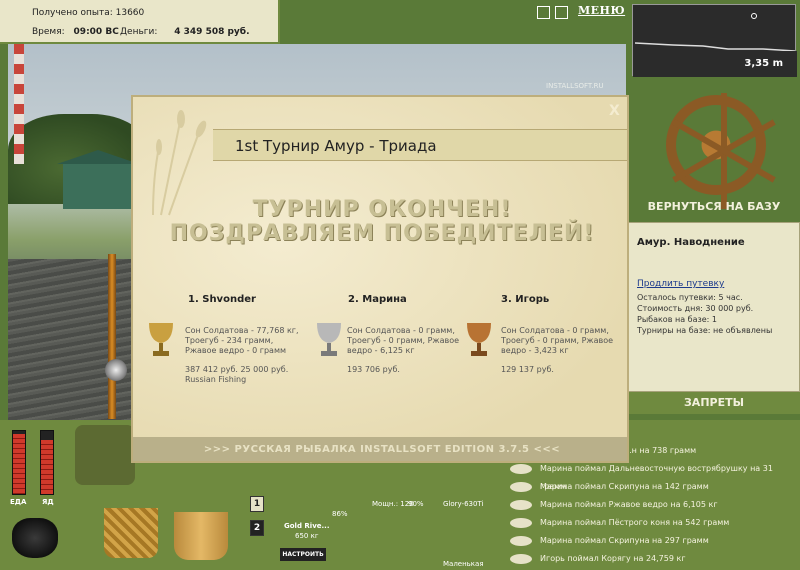 This screenshot has height=570, width=800. What do you see at coordinates (48, 502) in the screenshot?
I see `poison-label: ЯД` at bounding box center [48, 502].